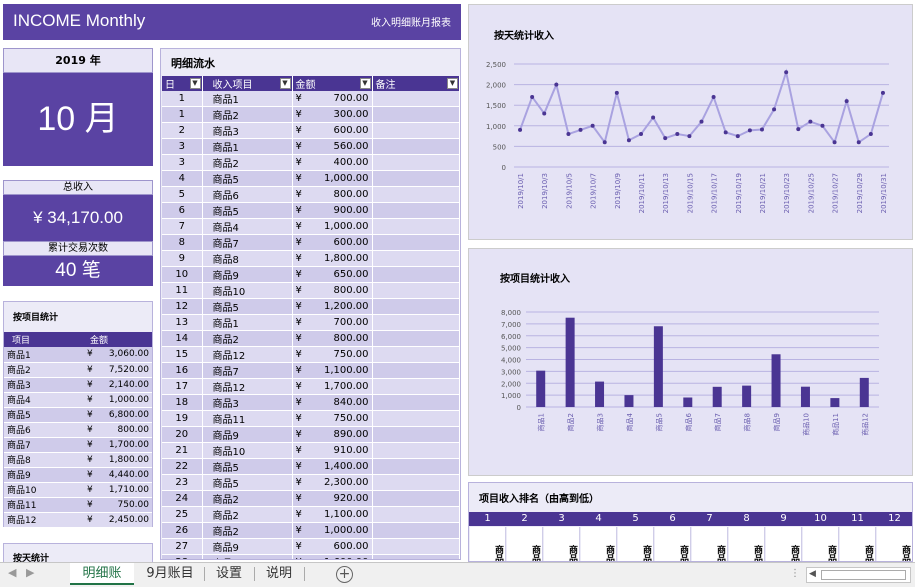 The height and width of the screenshot is (587, 915). What do you see at coordinates (332, 210) in the screenshot?
I see `amount-cell: ¥900.00` at bounding box center [332, 210].